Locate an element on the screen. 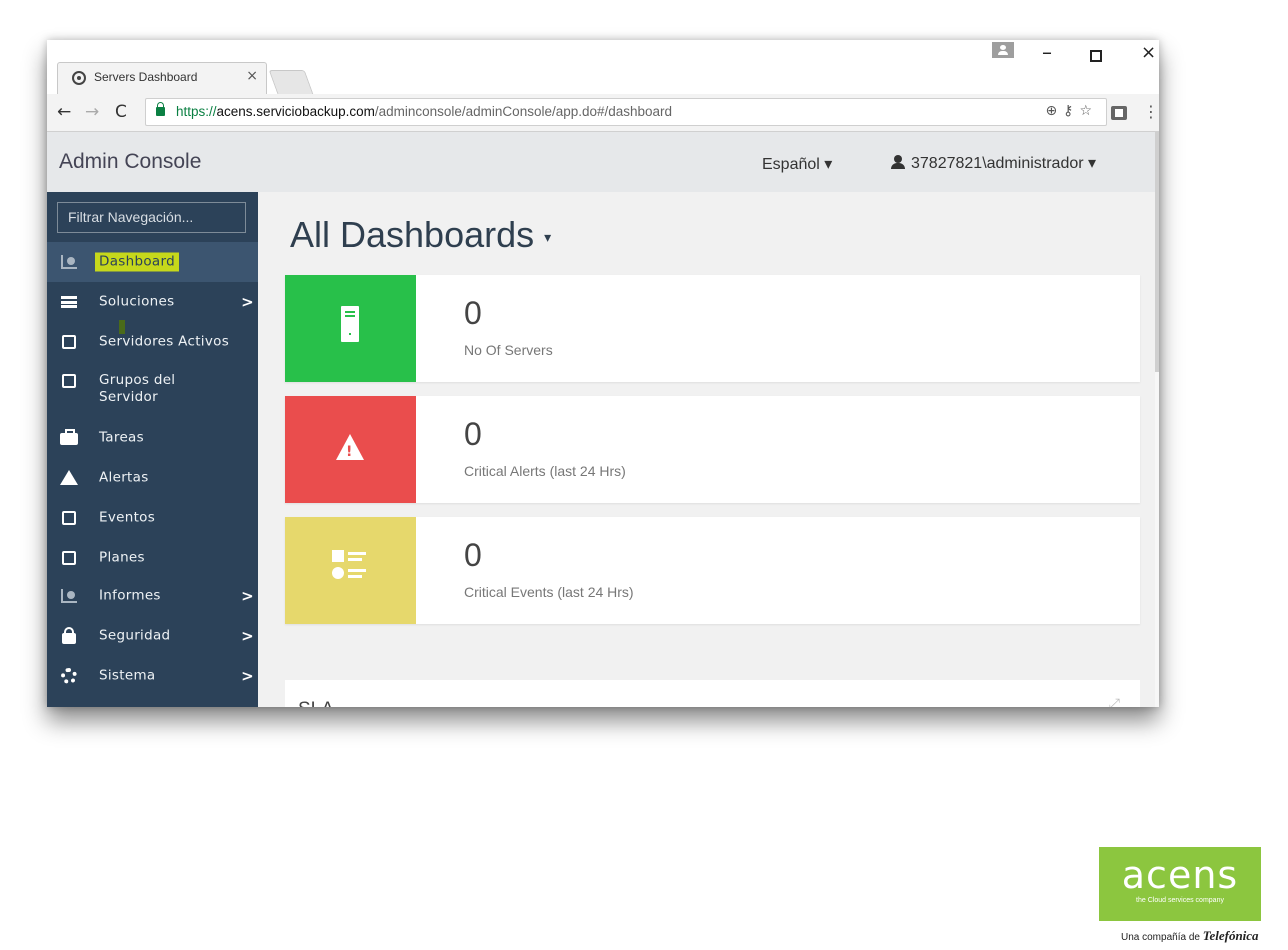  critical-events-card: 0 Critical Events (last 24 Hrs) is located at coordinates (712, 570).